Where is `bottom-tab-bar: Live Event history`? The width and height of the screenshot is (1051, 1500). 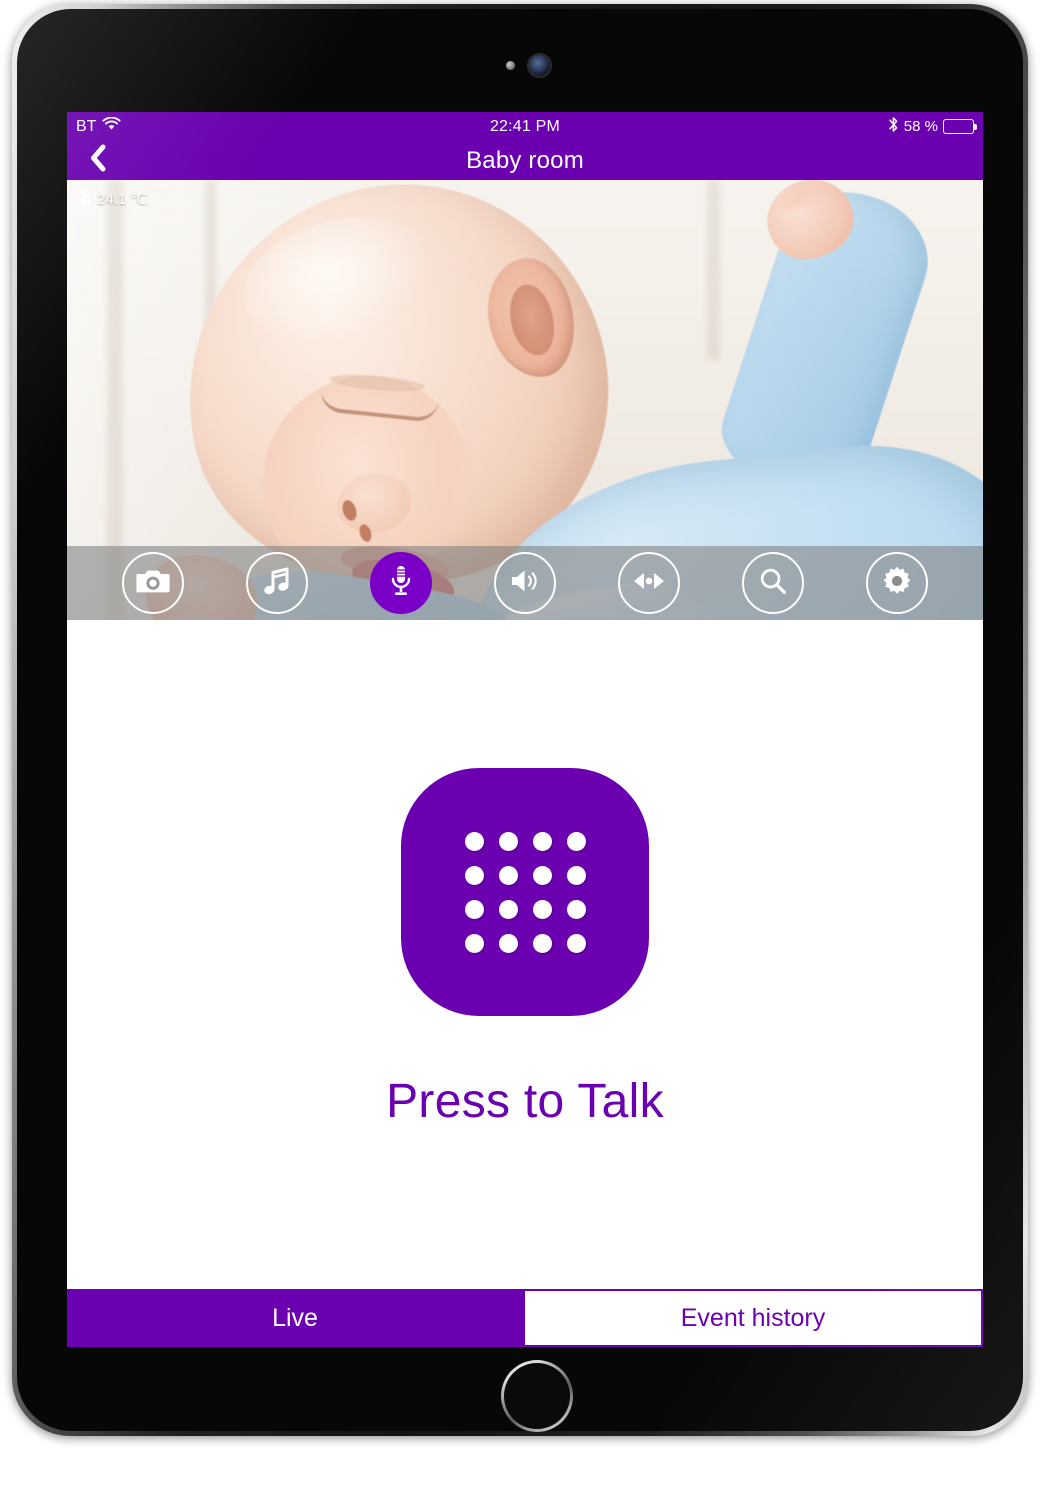 bottom-tab-bar: Live Event history is located at coordinates (525, 1318).